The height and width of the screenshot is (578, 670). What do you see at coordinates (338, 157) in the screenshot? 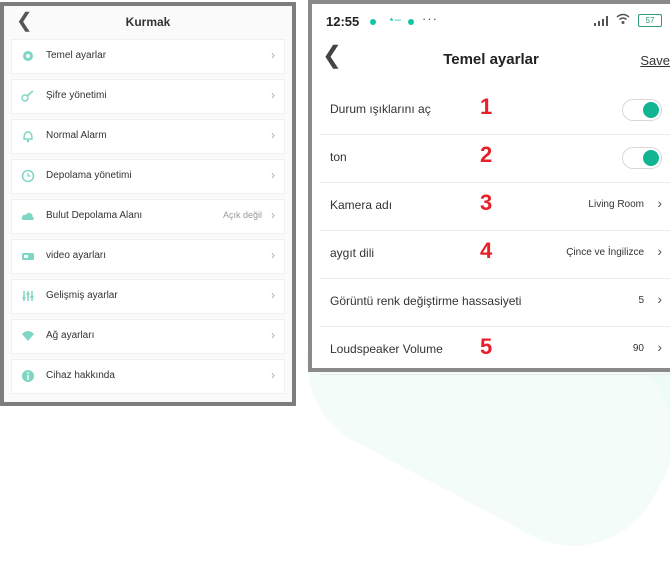
I see `setting-label: ton` at bounding box center [338, 157].